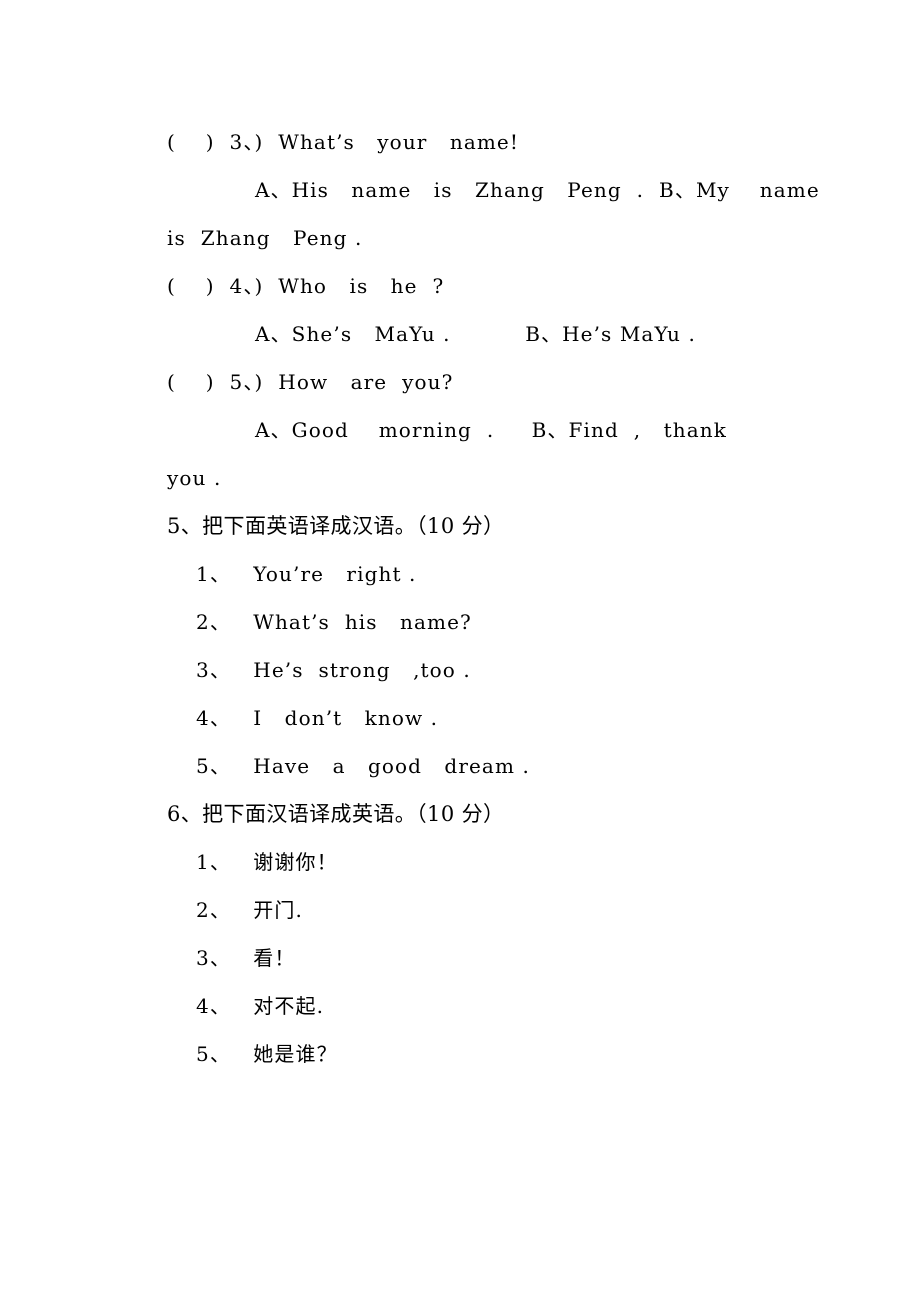 The image size is (920, 1302). What do you see at coordinates (265, 238) in the screenshot?
I see `mc-question-3-options-line-2: is Zhang Peng .` at bounding box center [265, 238].